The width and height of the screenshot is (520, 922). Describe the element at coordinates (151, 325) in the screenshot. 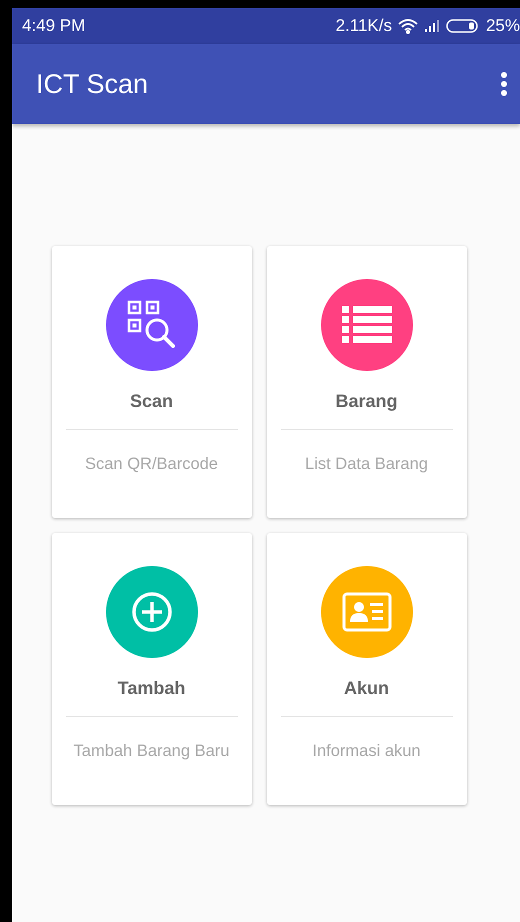

I see `qr-search-icon` at that location.